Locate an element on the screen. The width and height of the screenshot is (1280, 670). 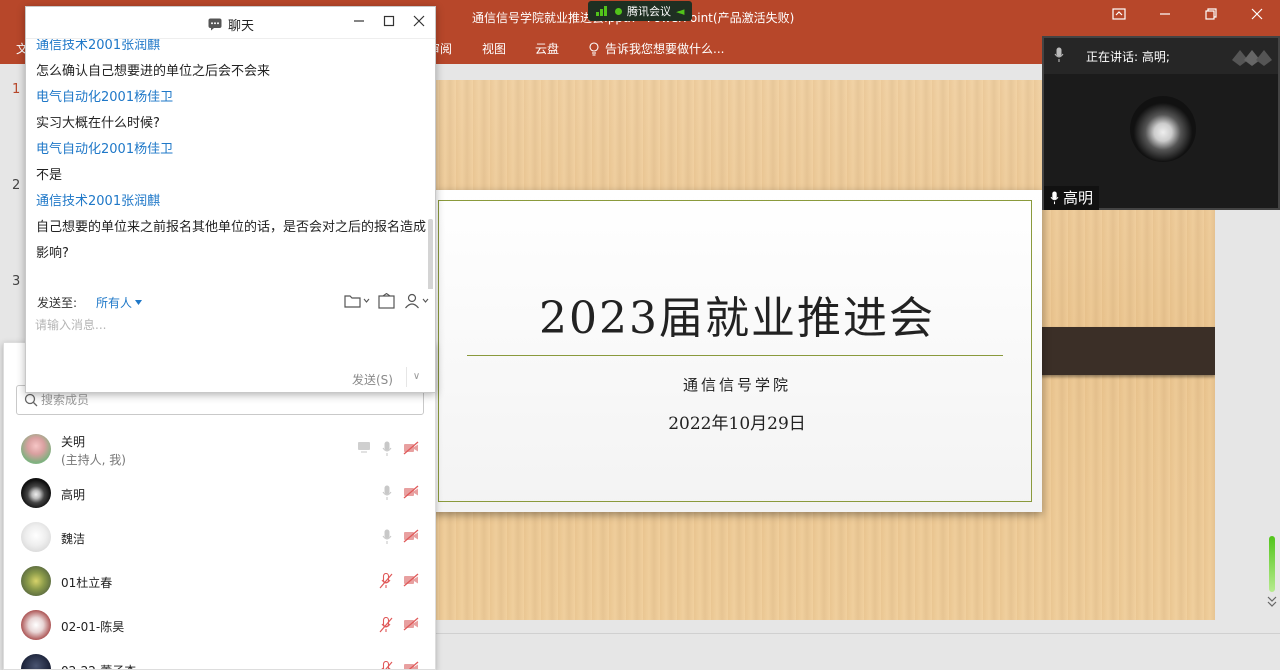
folder-icon is located at coordinates (357, 301).